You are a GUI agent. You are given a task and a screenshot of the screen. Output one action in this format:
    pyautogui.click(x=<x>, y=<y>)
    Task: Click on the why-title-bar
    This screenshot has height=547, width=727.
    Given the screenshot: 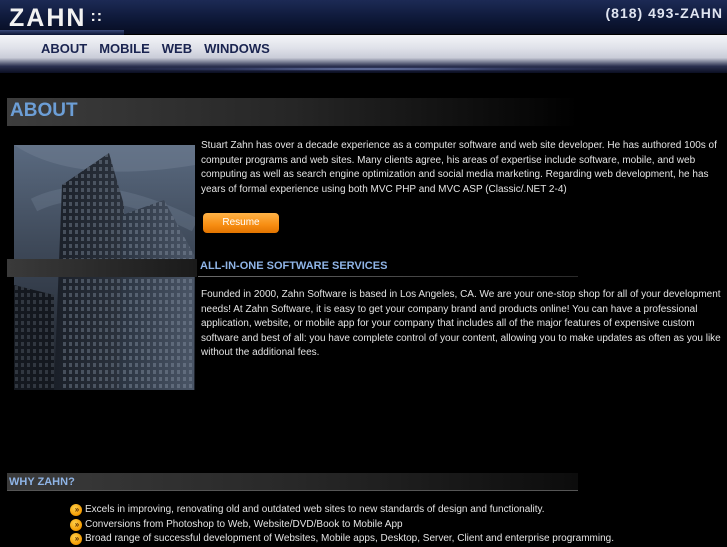 What is the action you would take?
    pyautogui.click(x=292, y=482)
    